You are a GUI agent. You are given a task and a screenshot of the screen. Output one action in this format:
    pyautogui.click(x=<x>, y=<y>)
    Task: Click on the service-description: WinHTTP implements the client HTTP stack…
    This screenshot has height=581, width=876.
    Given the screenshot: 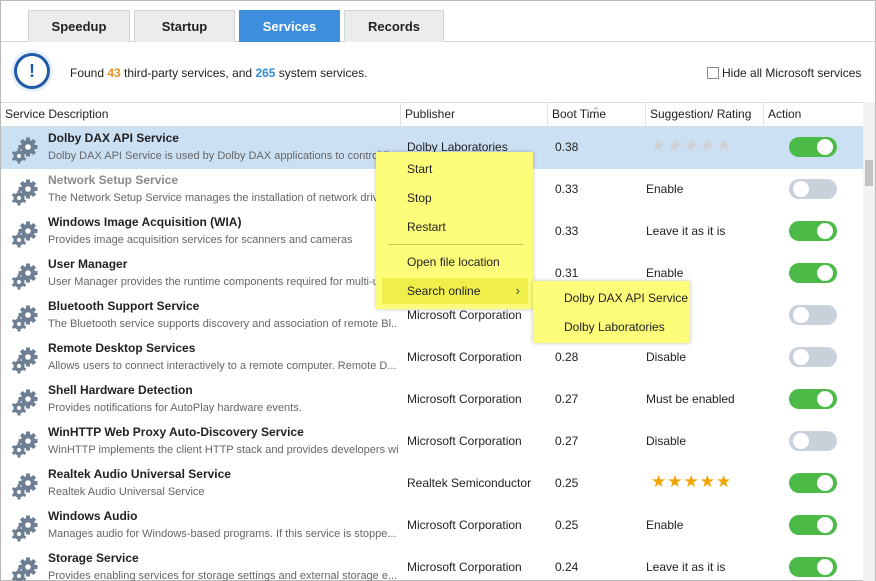 What is the action you would take?
    pyautogui.click(x=223, y=450)
    